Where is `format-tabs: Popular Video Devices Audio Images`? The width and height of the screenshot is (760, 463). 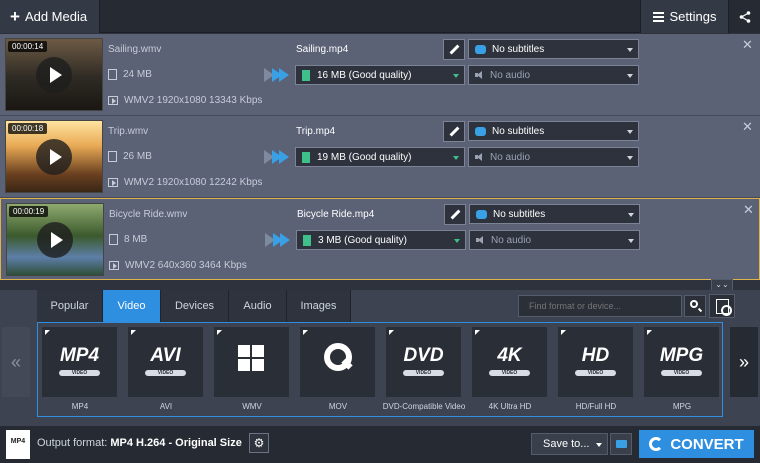
format-tabs: Popular Video Devices Audio Images is located at coordinates (194, 306).